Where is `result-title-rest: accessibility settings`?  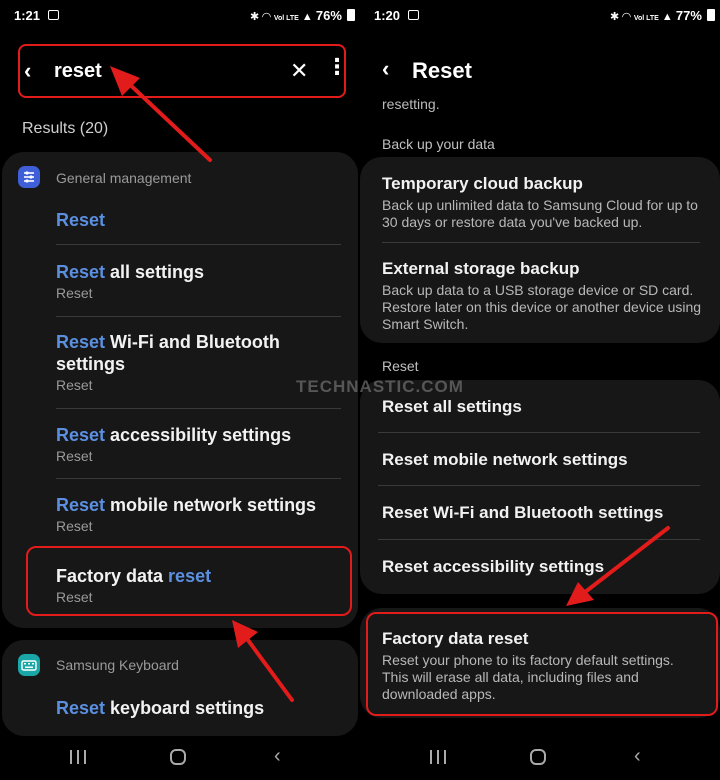
result-title-rest: accessibility settings is located at coordinates (198, 435).